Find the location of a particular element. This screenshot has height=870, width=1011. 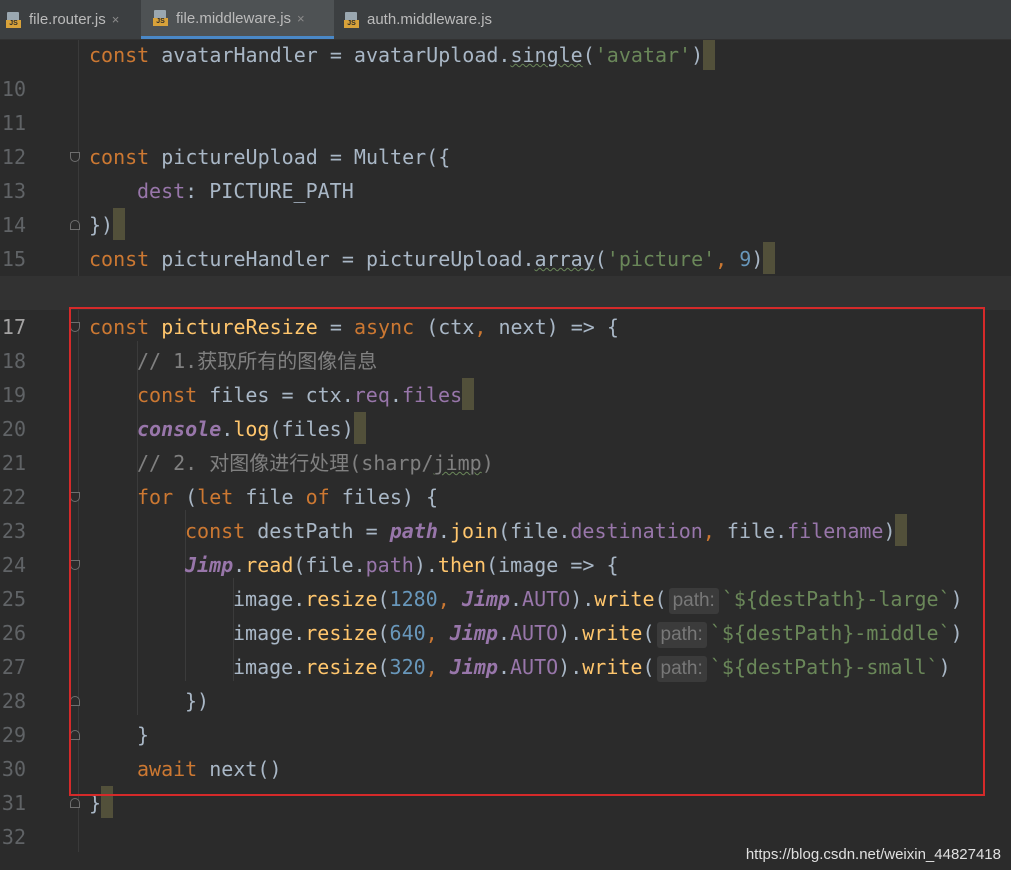

code-text: const pictureUpload = Multer({ is located at coordinates (270, 157).